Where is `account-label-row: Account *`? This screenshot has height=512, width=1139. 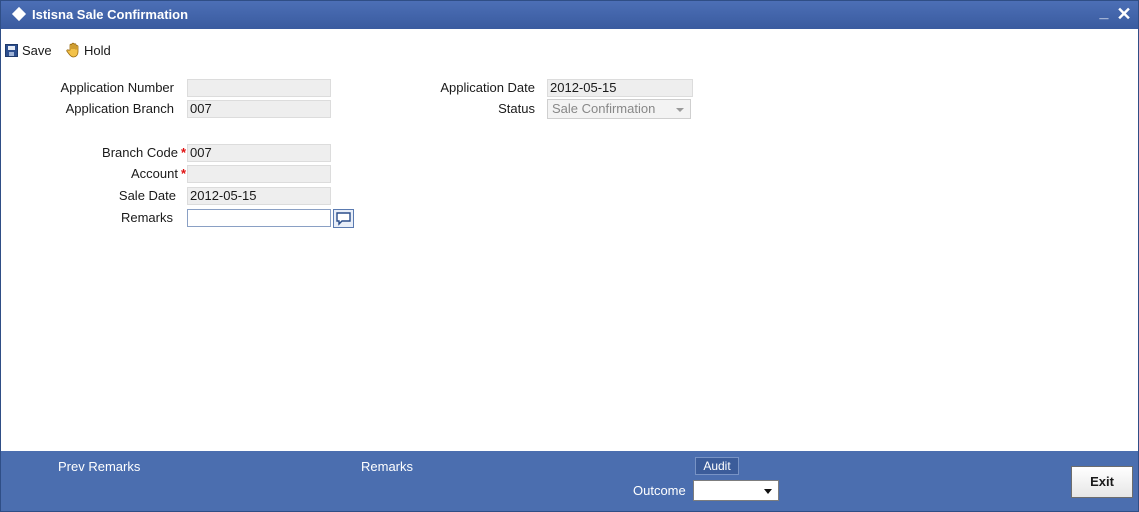 account-label-row: Account * is located at coordinates (103, 174).